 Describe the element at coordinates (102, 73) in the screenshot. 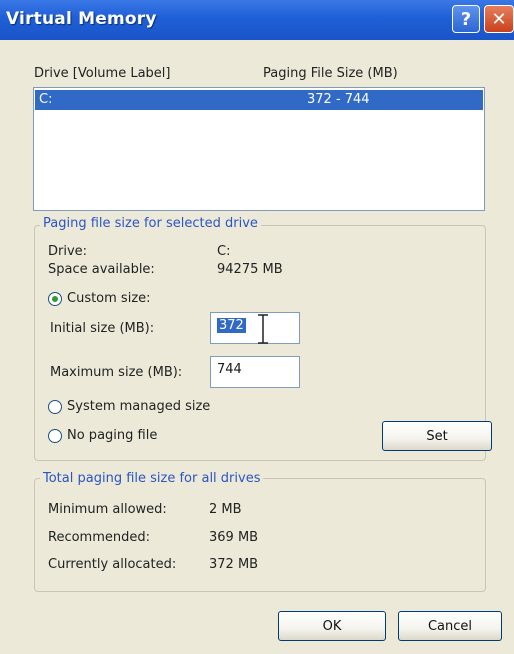

I see `drive-column-header: Drive [Volume Label]` at that location.